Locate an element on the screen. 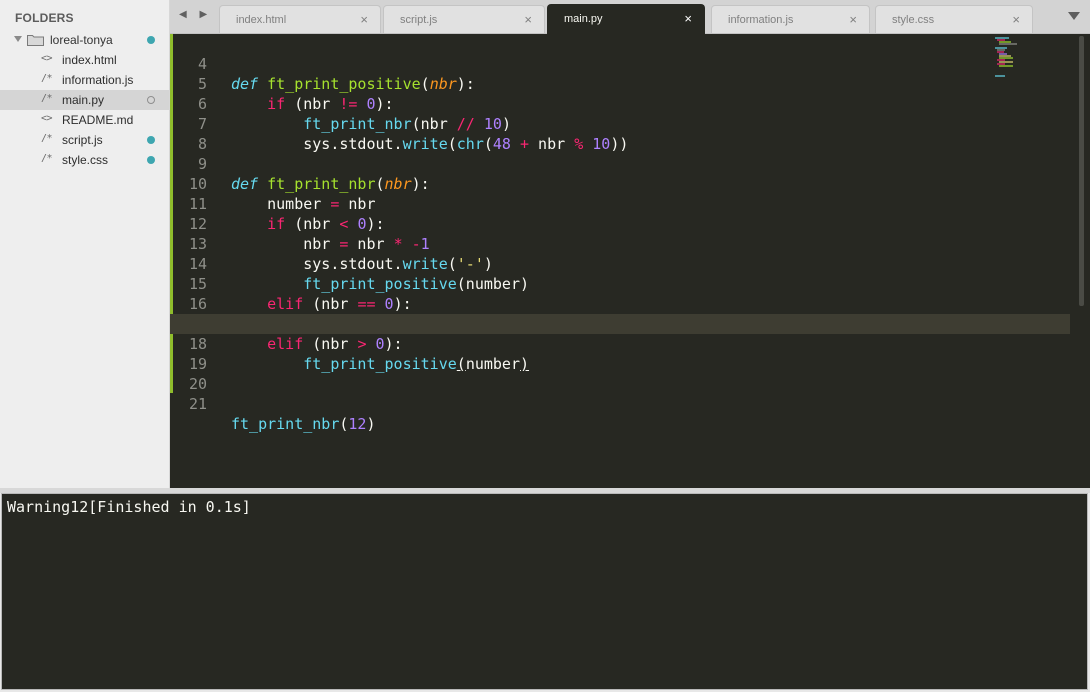 The image size is (1090, 692). code-line: 4 def ft_print_positive(nbr): is located at coordinates (620, 63).